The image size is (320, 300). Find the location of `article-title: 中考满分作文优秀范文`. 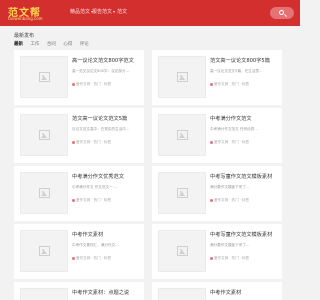

article-title: 中考满分作文优秀范文 is located at coordinates (107, 176).